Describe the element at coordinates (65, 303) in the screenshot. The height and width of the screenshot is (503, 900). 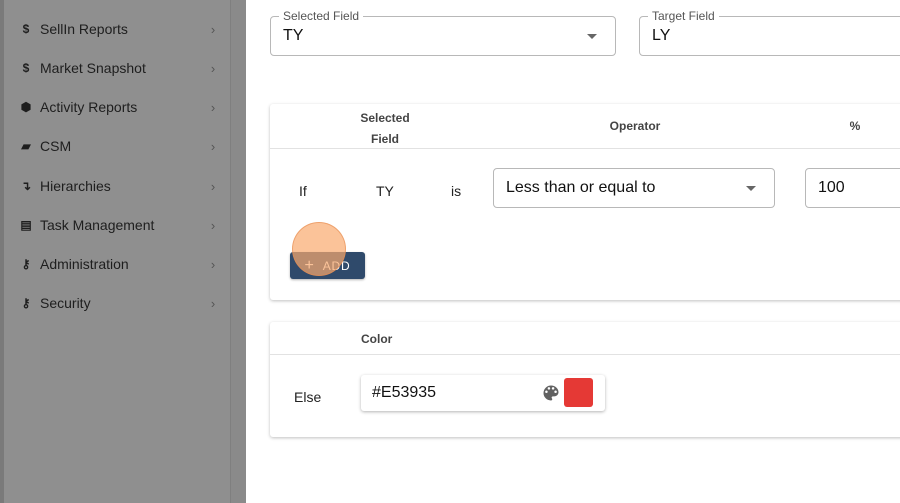
I see `sidebar-item-label: Security` at that location.